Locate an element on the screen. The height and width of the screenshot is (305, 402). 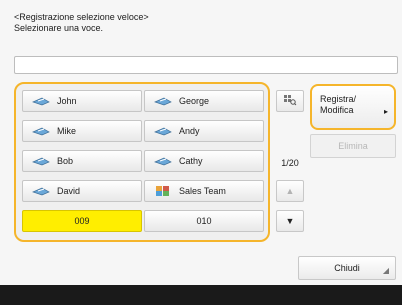
title-line-2: Selezionare una voce. is located at coordinates (59, 28).